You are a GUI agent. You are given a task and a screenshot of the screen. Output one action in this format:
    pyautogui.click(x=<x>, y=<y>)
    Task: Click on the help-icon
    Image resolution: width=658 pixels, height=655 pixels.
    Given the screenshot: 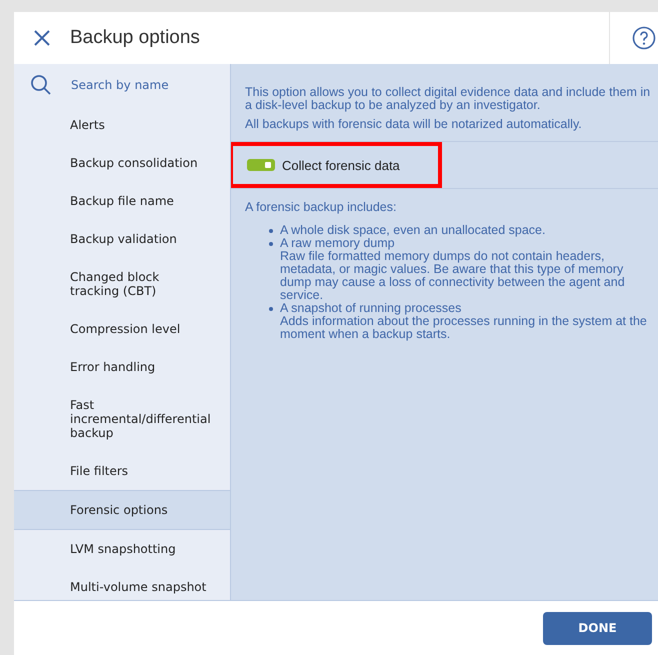 What is the action you would take?
    pyautogui.click(x=644, y=38)
    